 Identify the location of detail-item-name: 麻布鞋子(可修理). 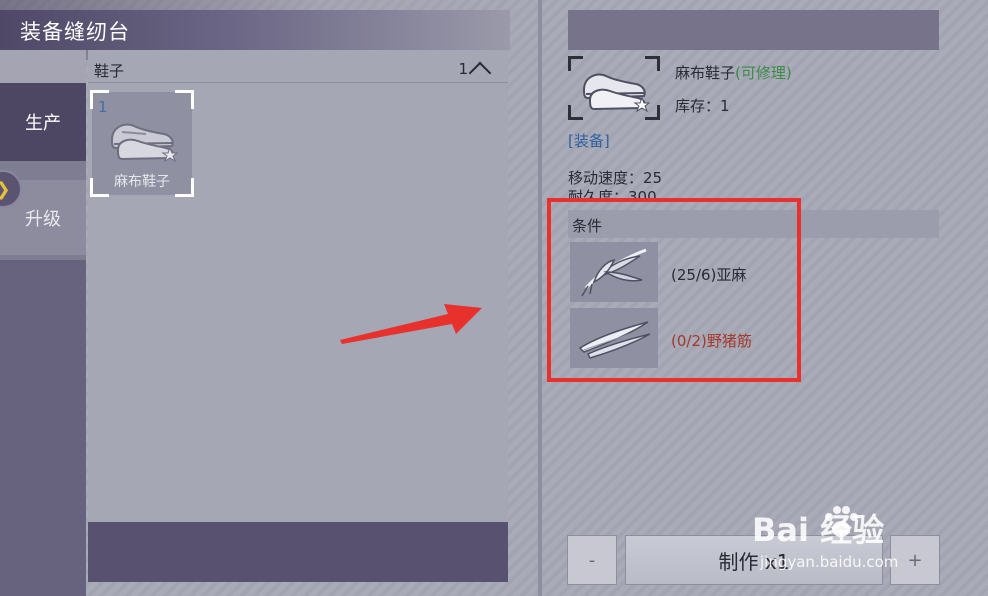
(733, 72).